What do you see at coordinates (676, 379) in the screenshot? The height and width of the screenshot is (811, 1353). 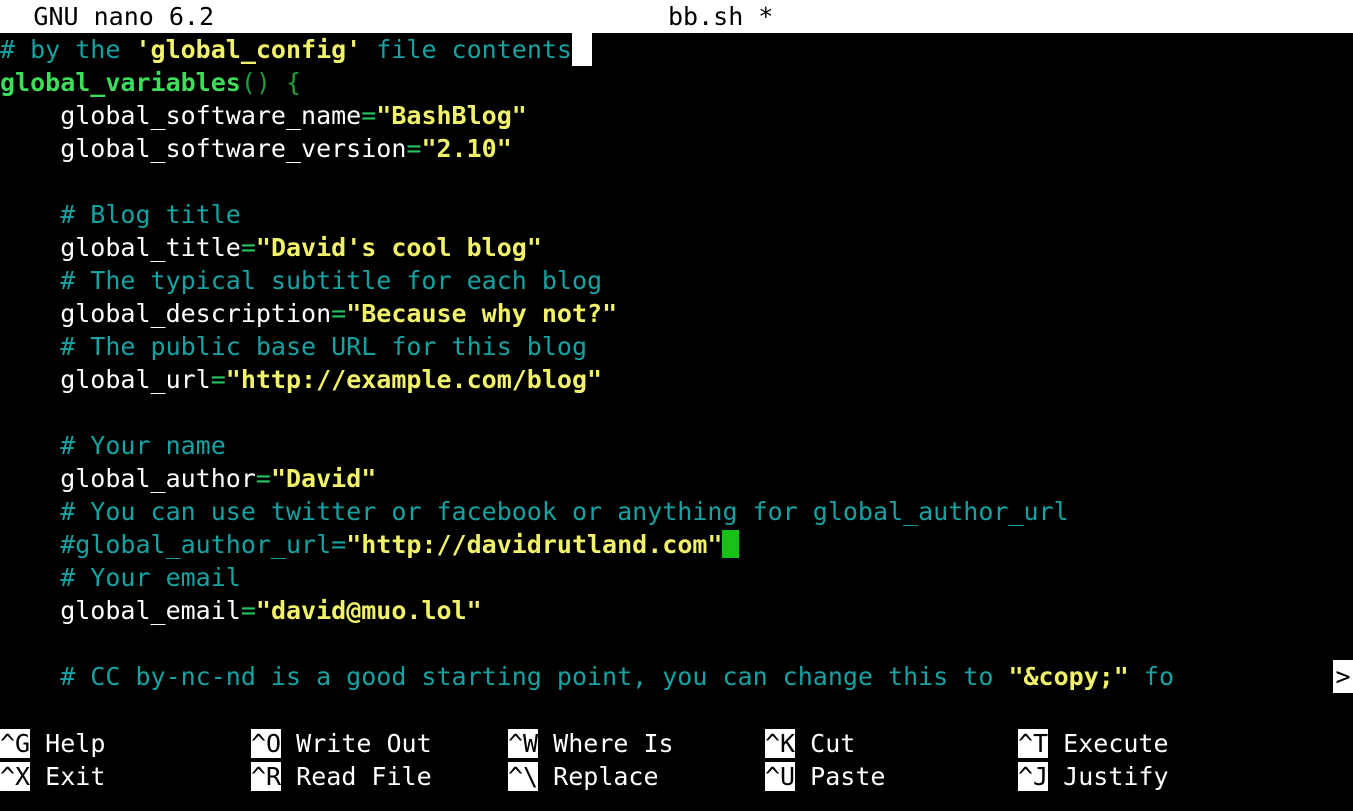 I see `line-global-url: global_url="http://example.com/blog"` at bounding box center [676, 379].